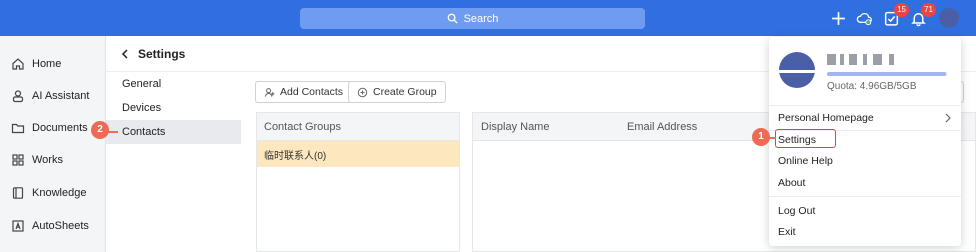 The image size is (976, 252). Describe the element at coordinates (872, 86) in the screenshot. I see `quota-text: Quota: 4.96GB/5GB` at that location.